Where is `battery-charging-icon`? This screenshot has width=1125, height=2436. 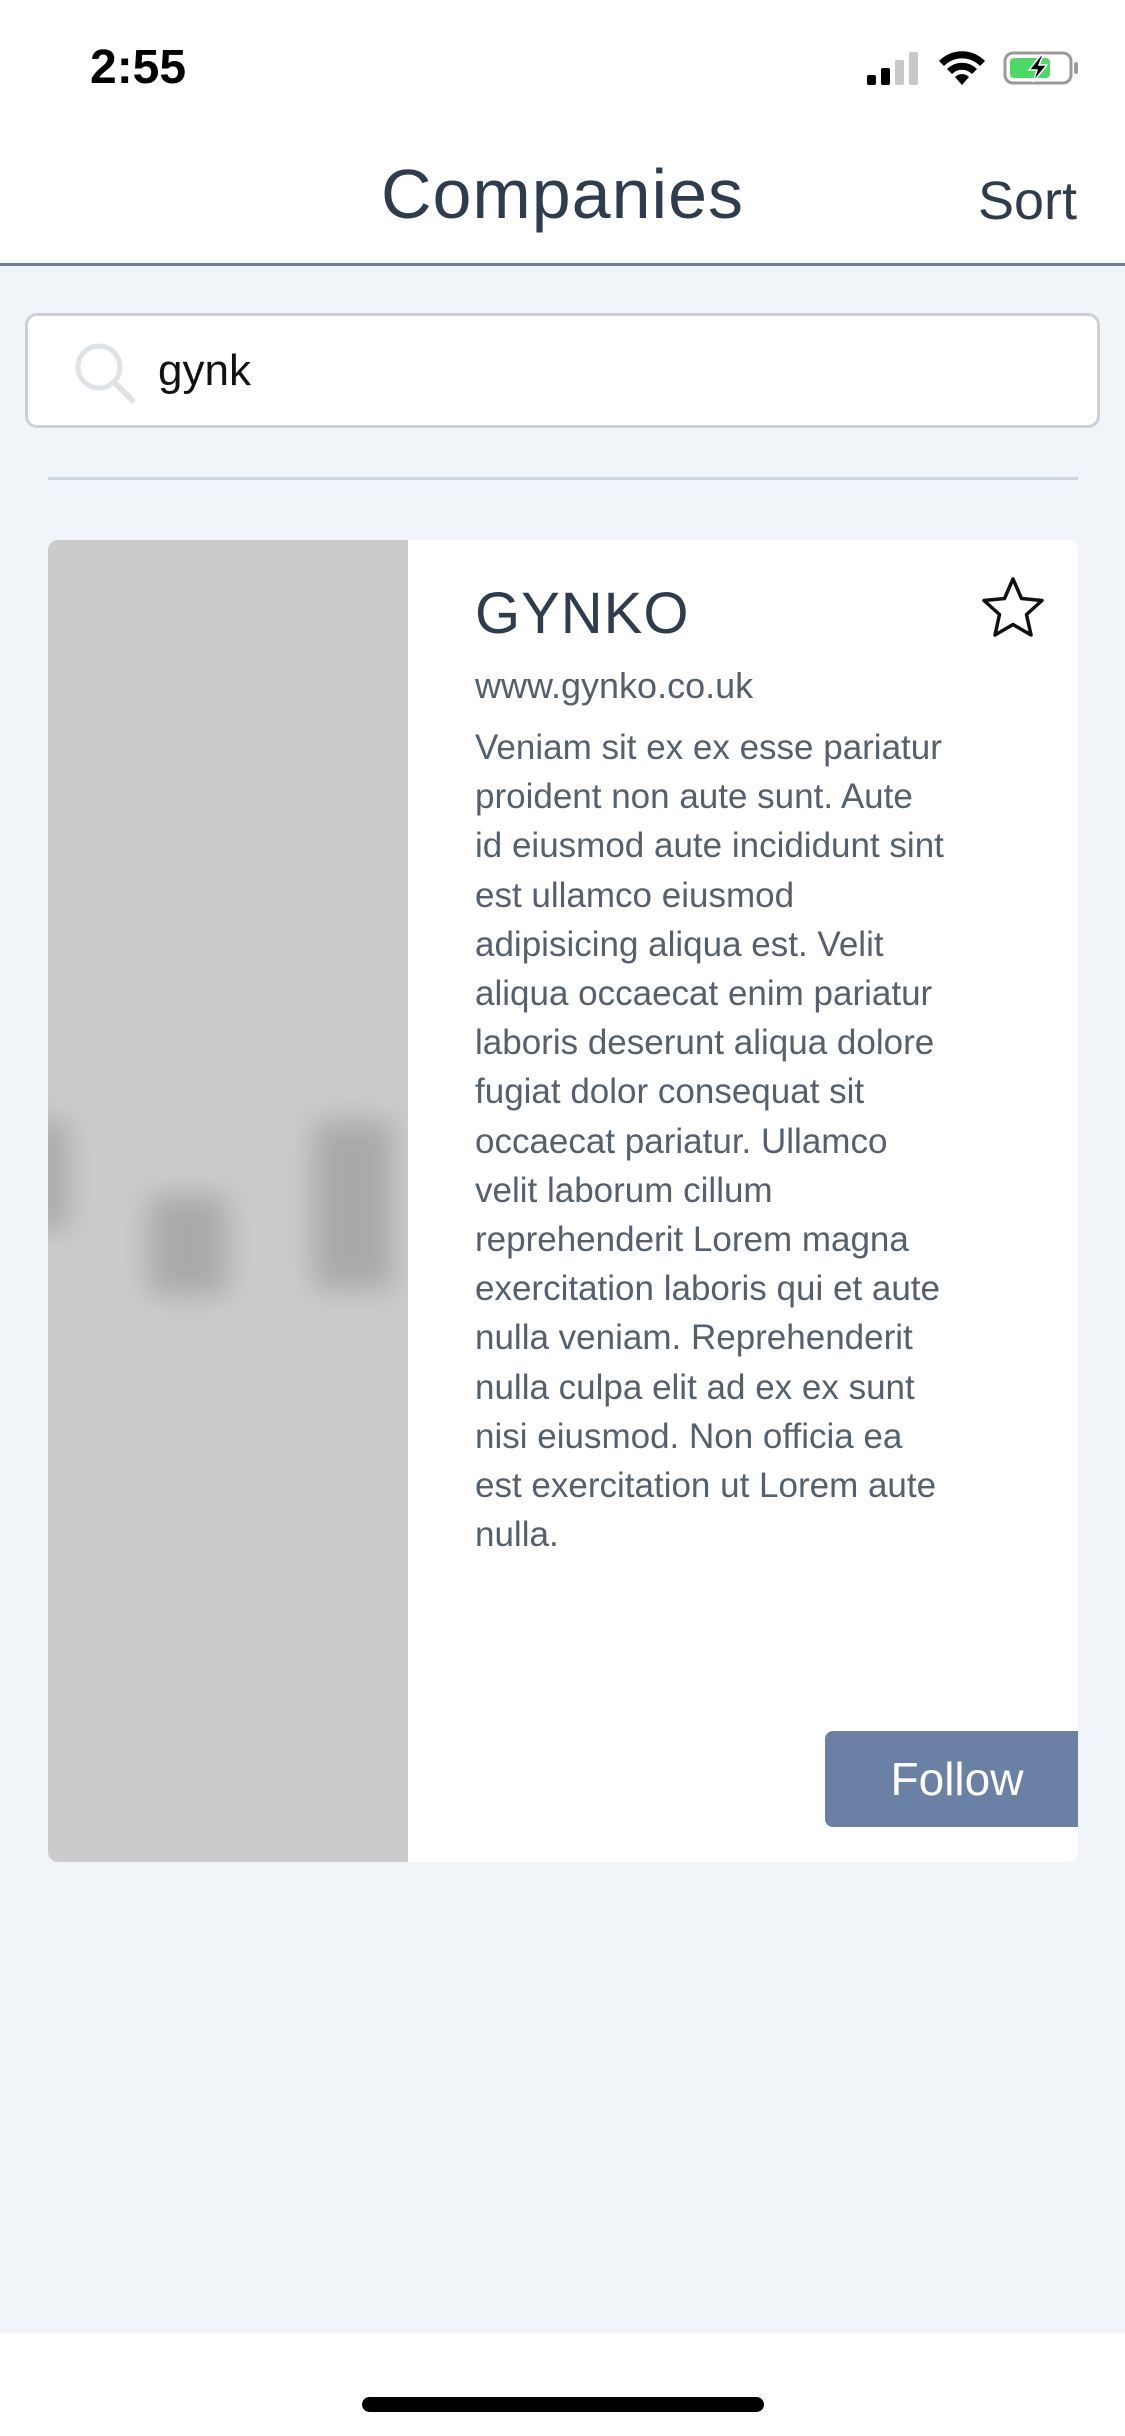
battery-charging-icon is located at coordinates (1040, 68).